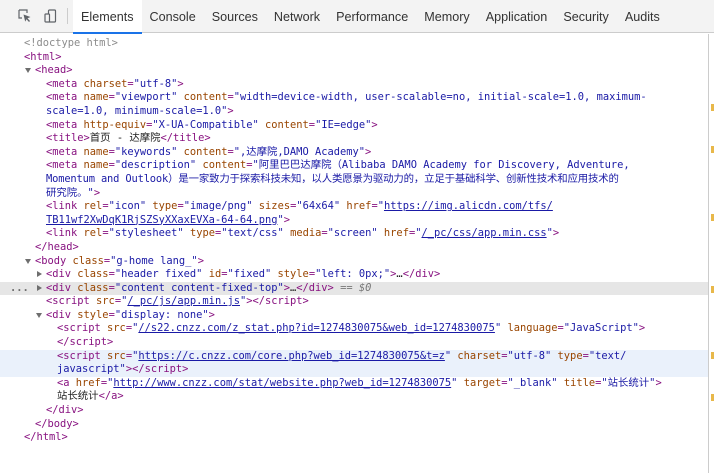  What do you see at coordinates (354, 411) in the screenshot?
I see `tree-line-div-close: </div>` at bounding box center [354, 411].